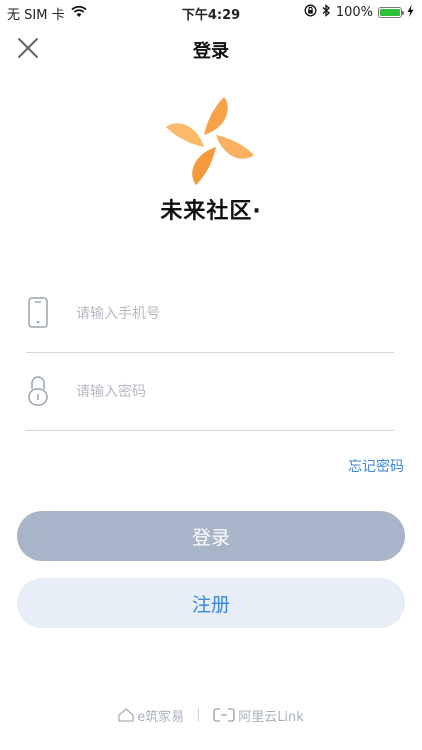 The width and height of the screenshot is (422, 750). I want to click on bluetooth-icon, so click(326, 12).